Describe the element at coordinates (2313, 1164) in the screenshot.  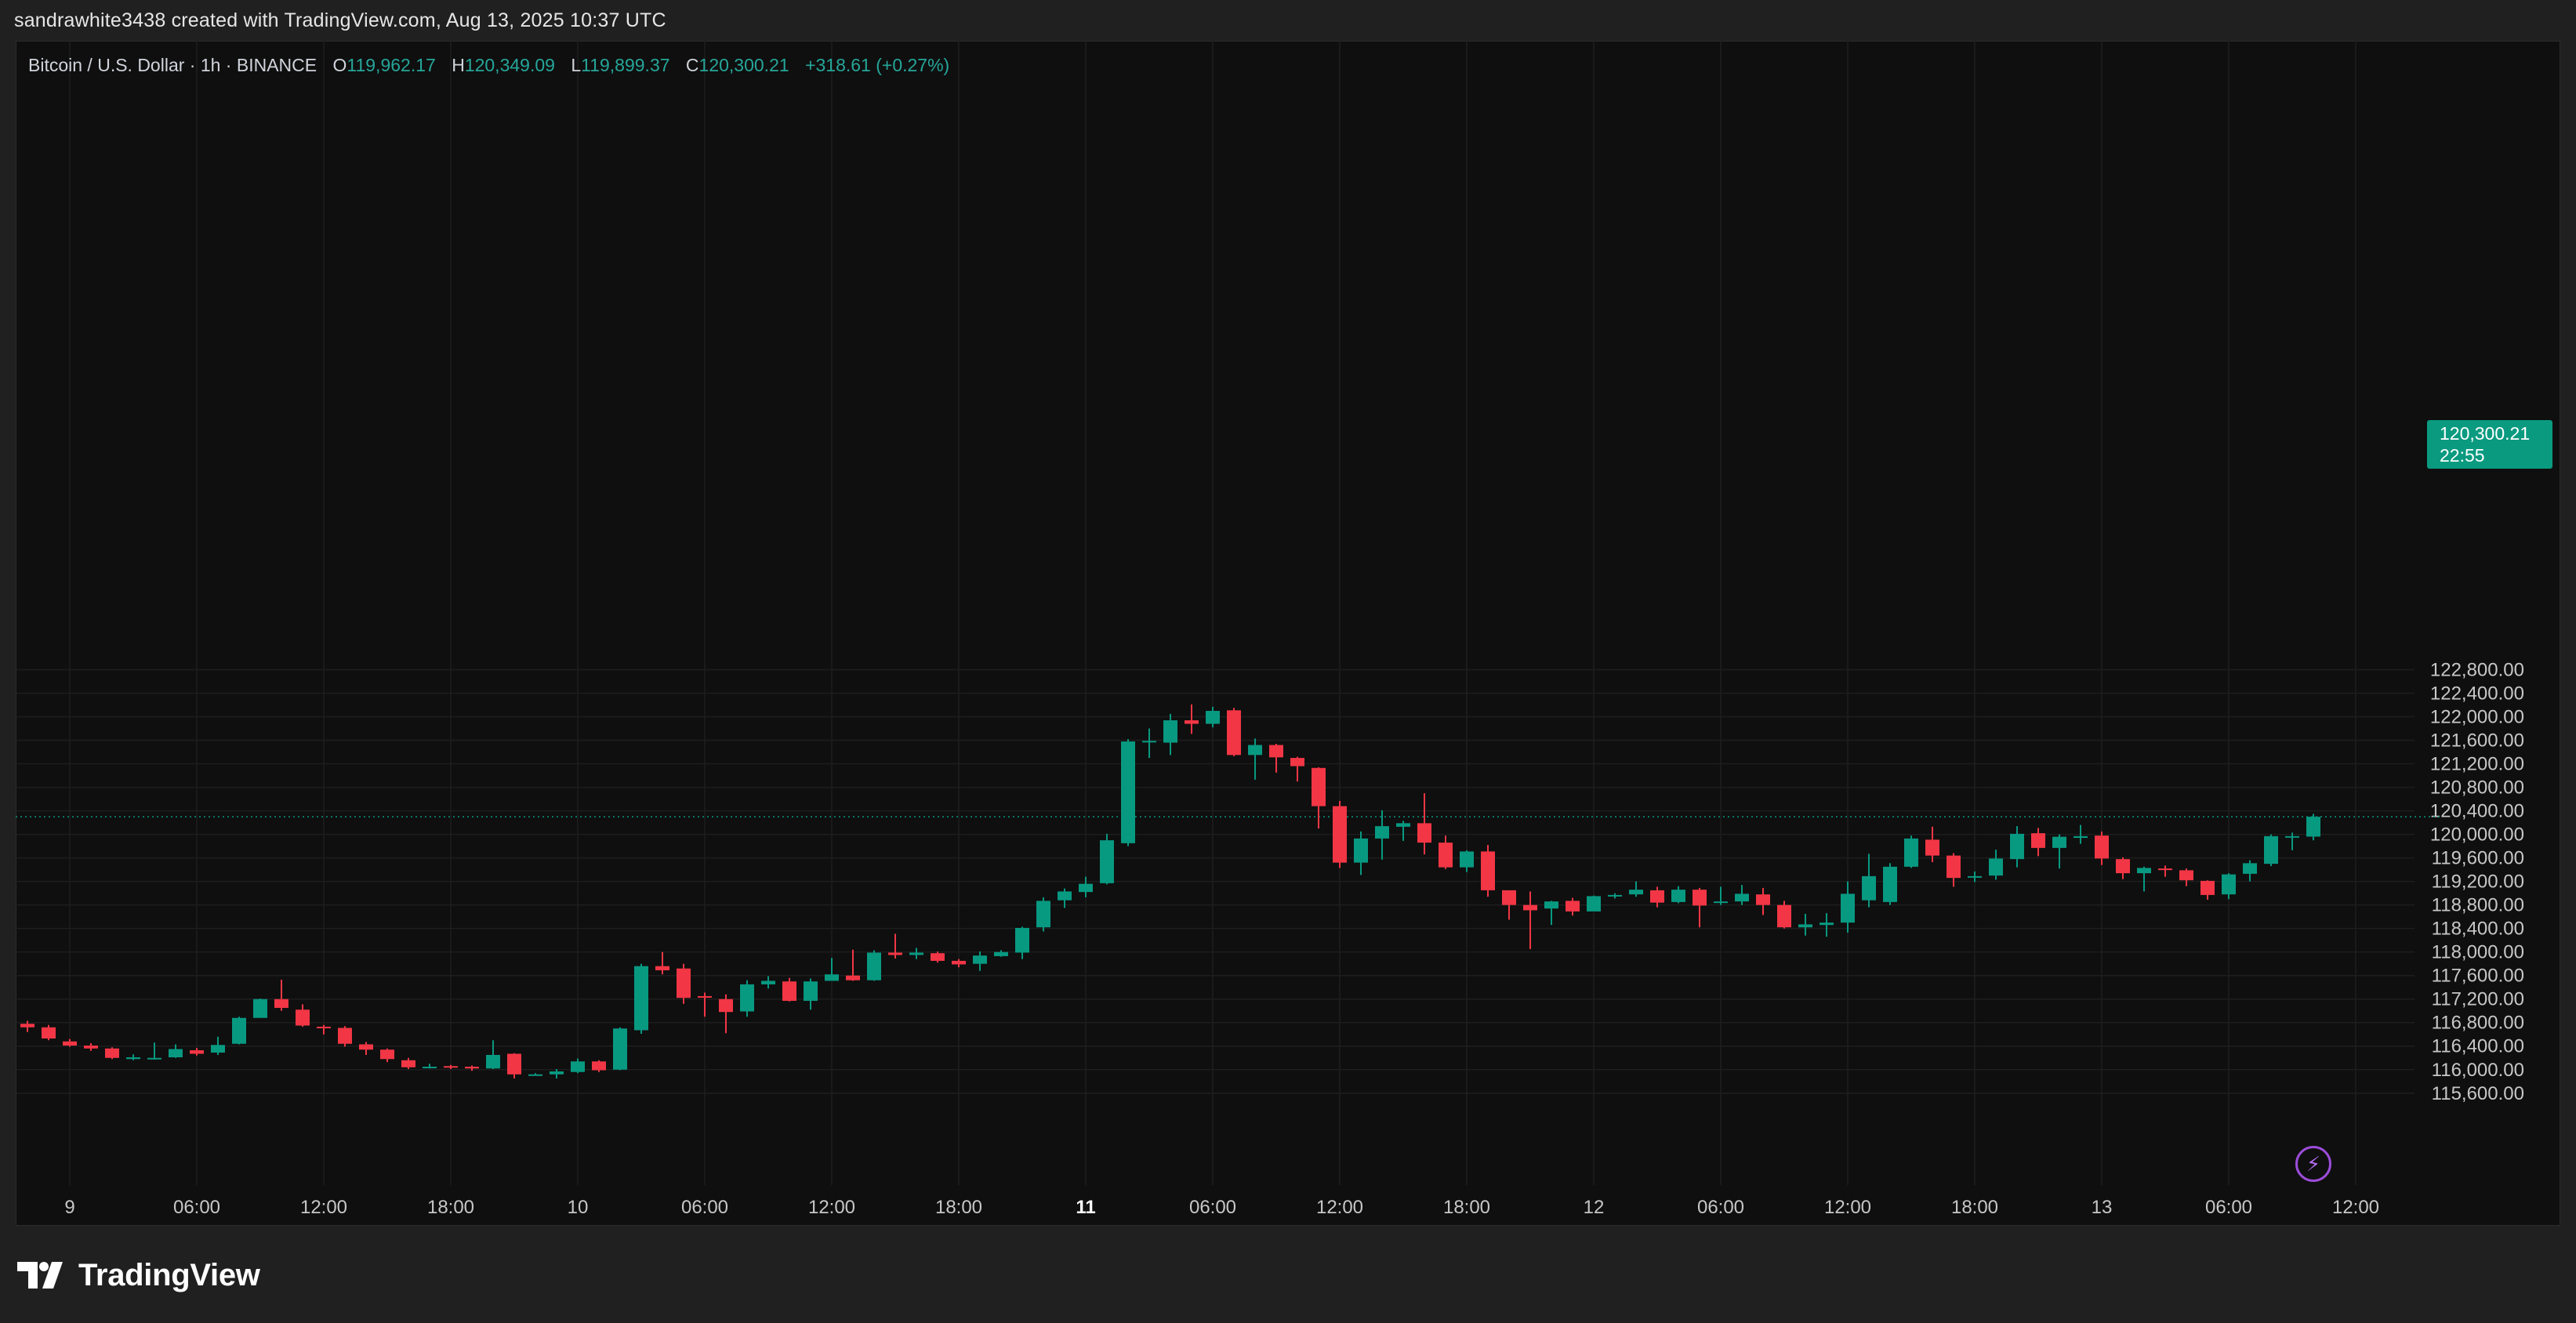
I see `lightning-icon: ⚡` at that location.